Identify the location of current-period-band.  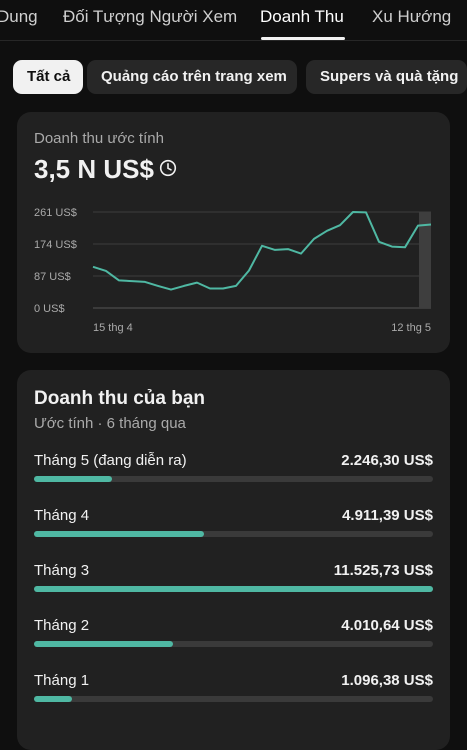
(425, 260).